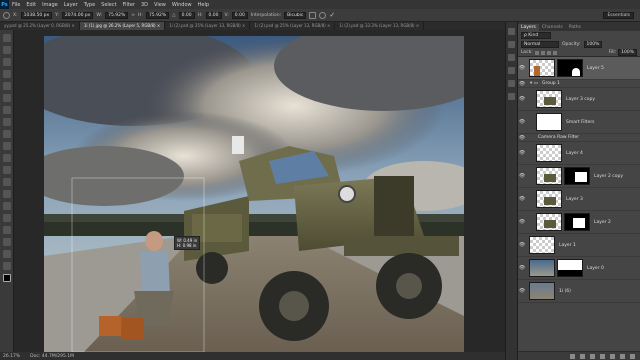 The image size is (640, 360). What do you see at coordinates (548, 52) in the screenshot?
I see `lock-position-icon` at bounding box center [548, 52].